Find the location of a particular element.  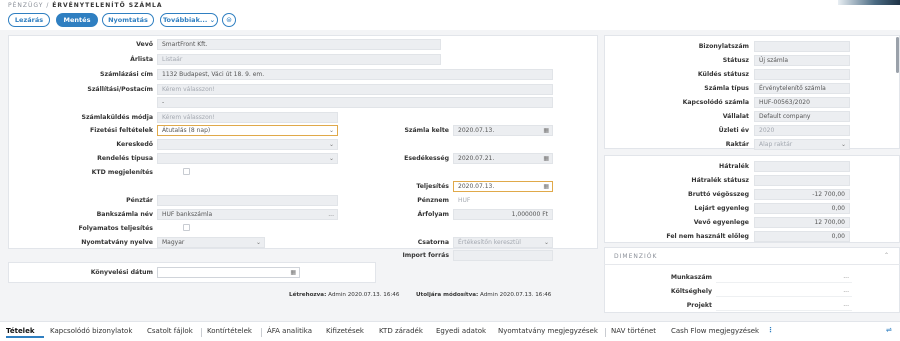

tab-cashflow-notes: Cash Flow megjegyzések is located at coordinates (715, 331).